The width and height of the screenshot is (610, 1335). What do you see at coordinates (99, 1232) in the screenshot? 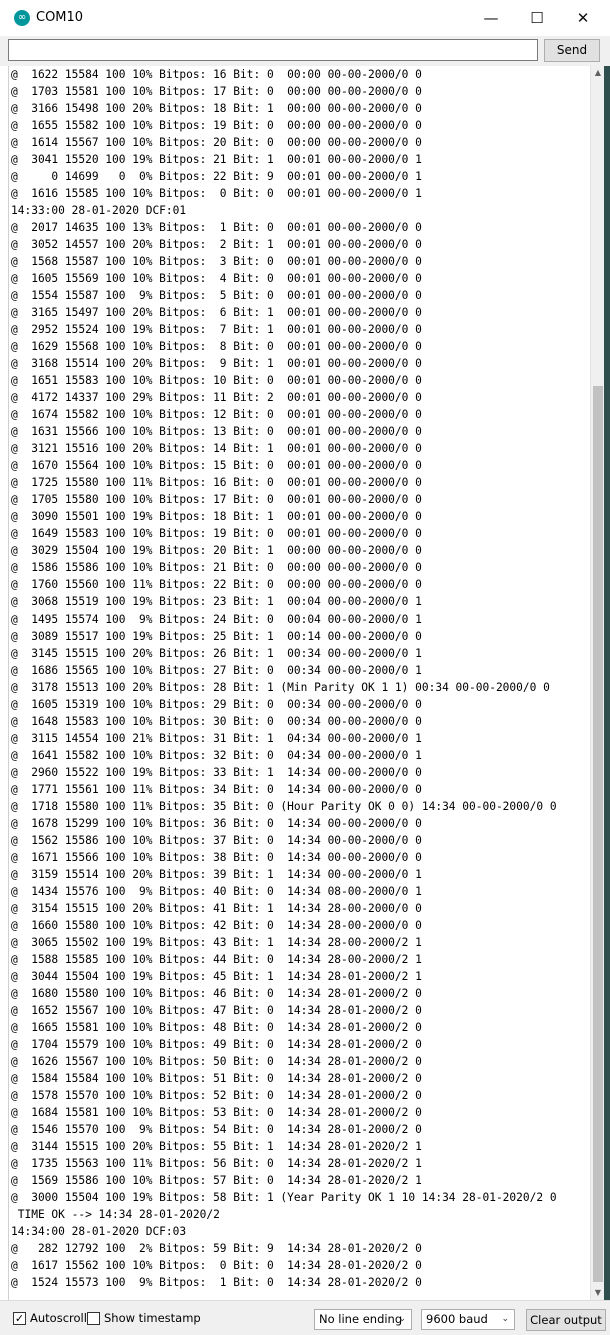
I see `output-line: 14:34:00 28-01-2020 DCF:03` at bounding box center [99, 1232].